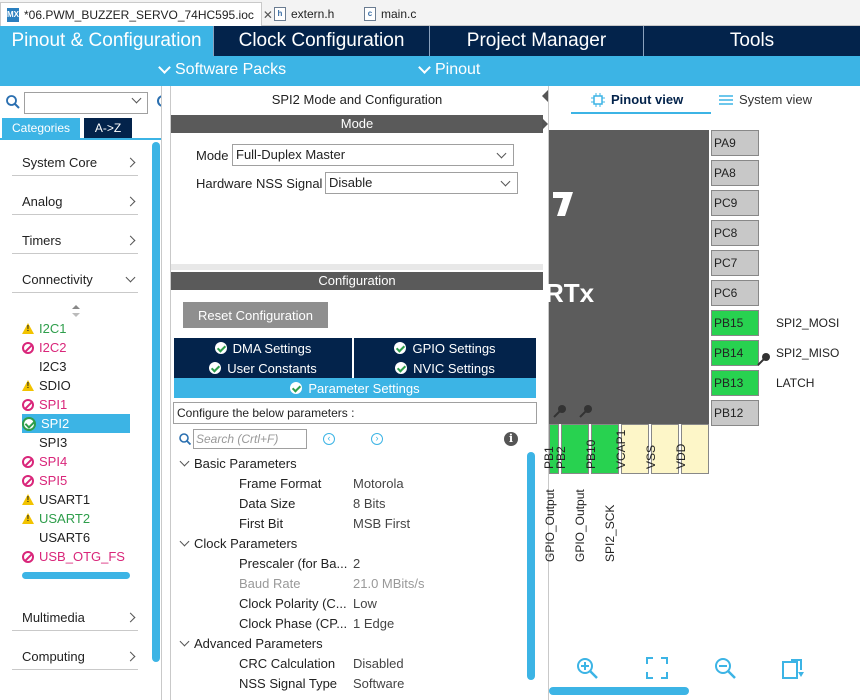  I want to click on software-packs-menu: Software Packs, so click(222, 70).